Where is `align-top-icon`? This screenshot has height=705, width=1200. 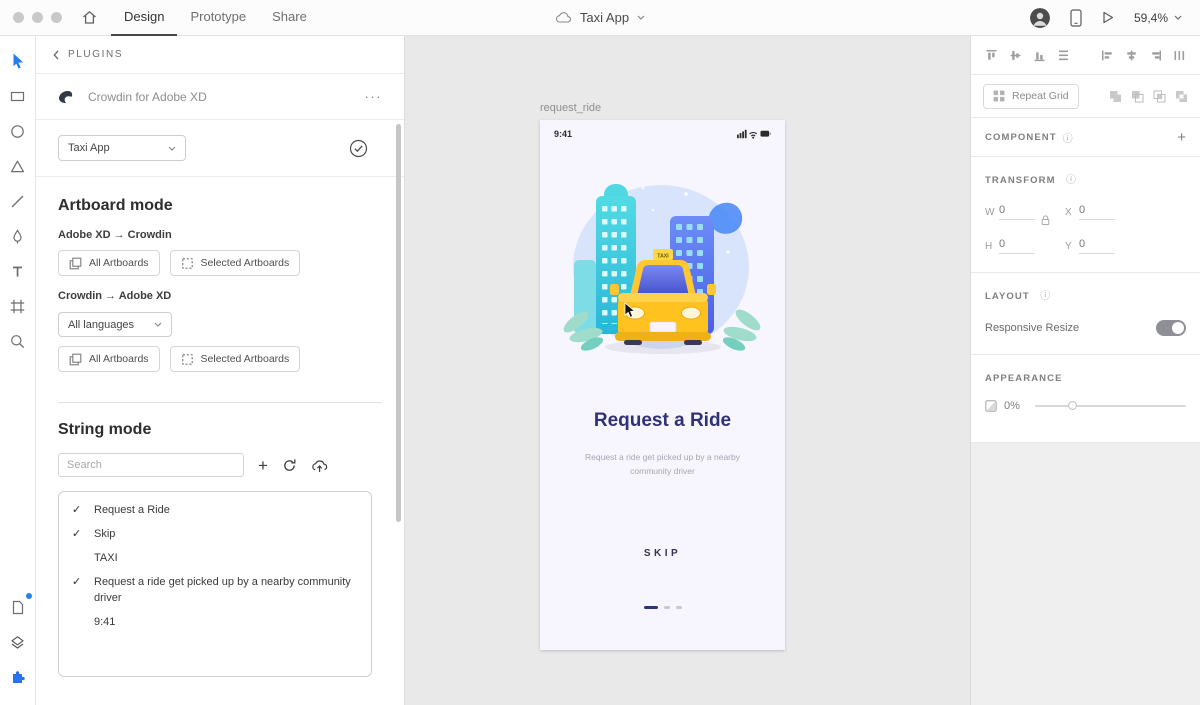 align-top-icon is located at coordinates (991, 55).